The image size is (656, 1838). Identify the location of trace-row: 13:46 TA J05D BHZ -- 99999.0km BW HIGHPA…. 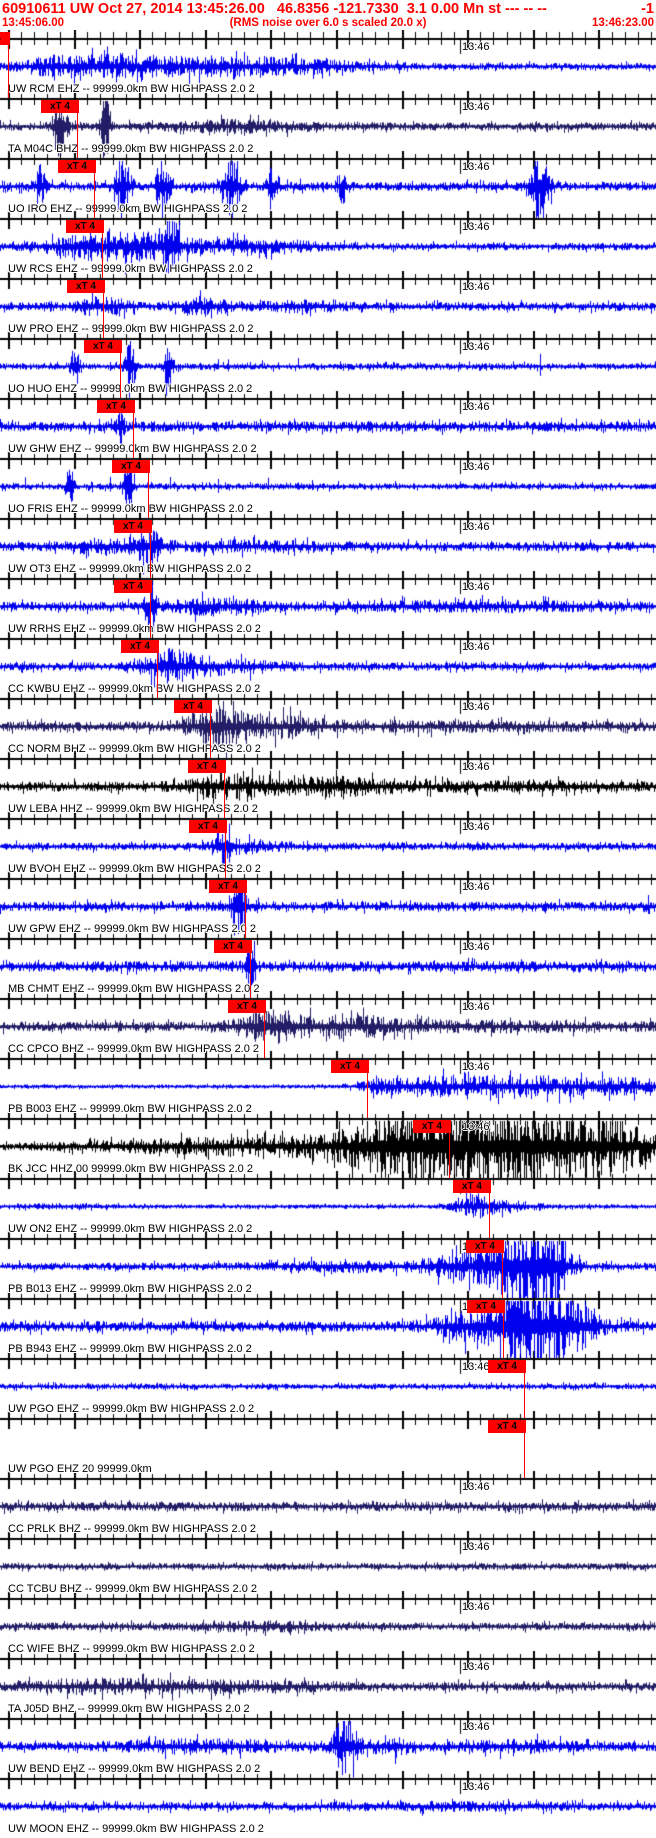
(328, 1688).